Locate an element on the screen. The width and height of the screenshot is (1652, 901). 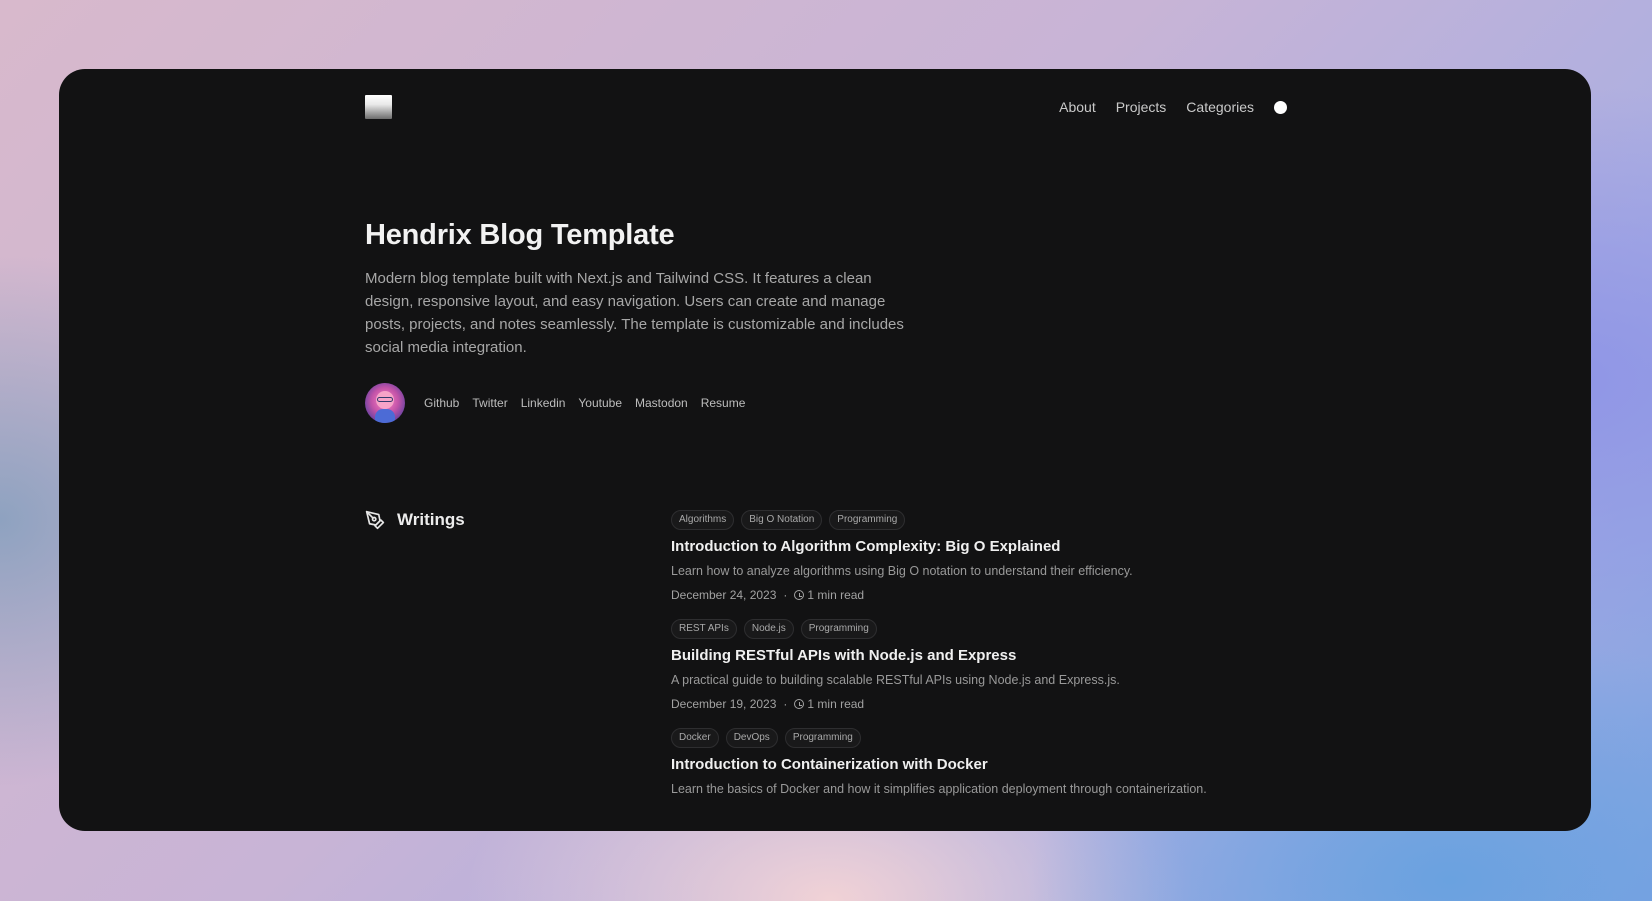
post-date: December 19, 2023 is located at coordinates (724, 704).